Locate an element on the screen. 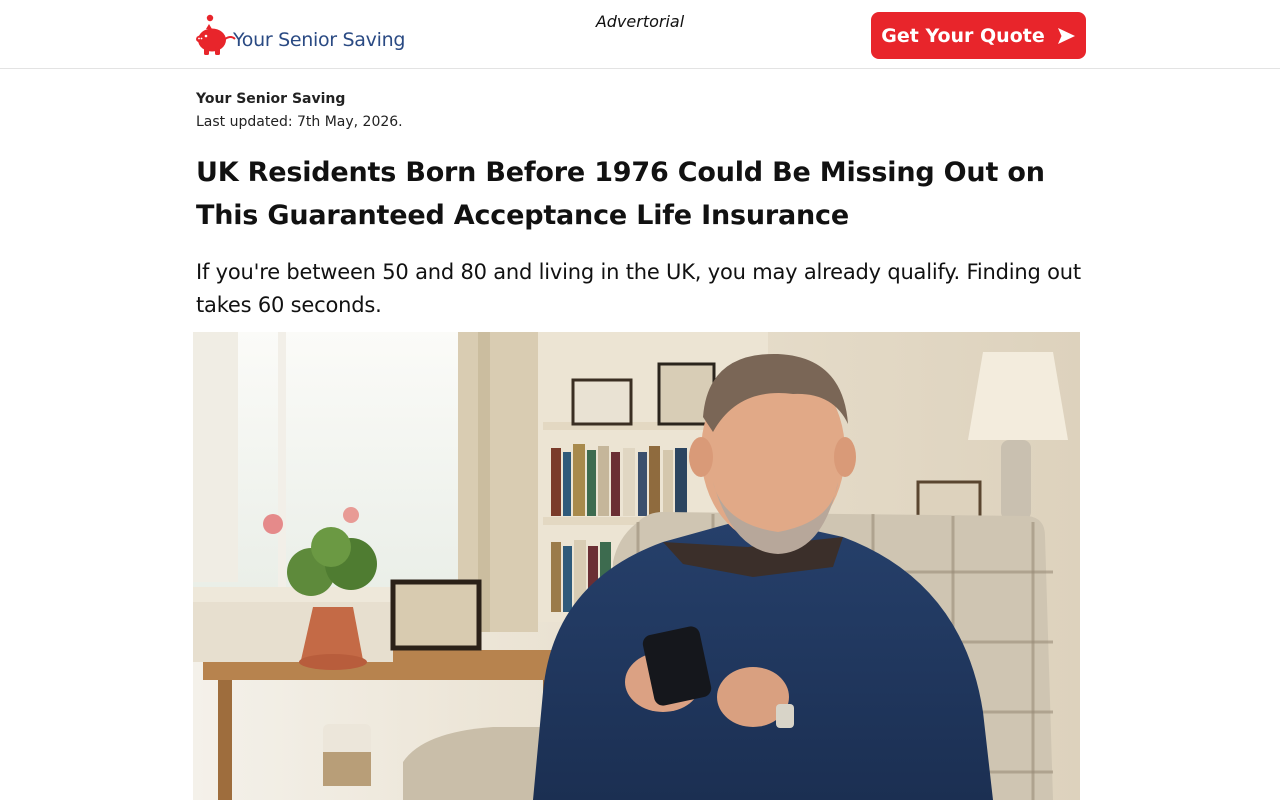 The width and height of the screenshot is (1280, 800). send-arrow-icon is located at coordinates (1066, 36).